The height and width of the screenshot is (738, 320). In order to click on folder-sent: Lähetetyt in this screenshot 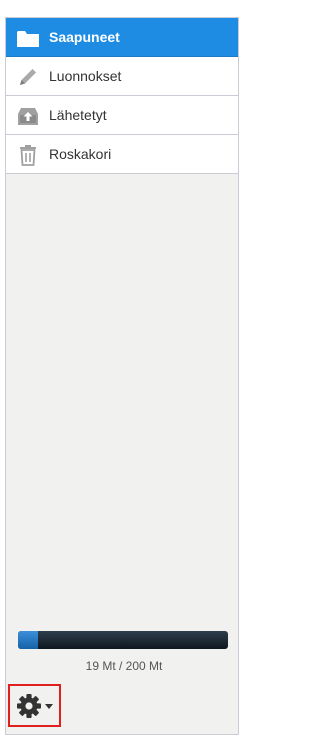, I will do `click(122, 115)`.